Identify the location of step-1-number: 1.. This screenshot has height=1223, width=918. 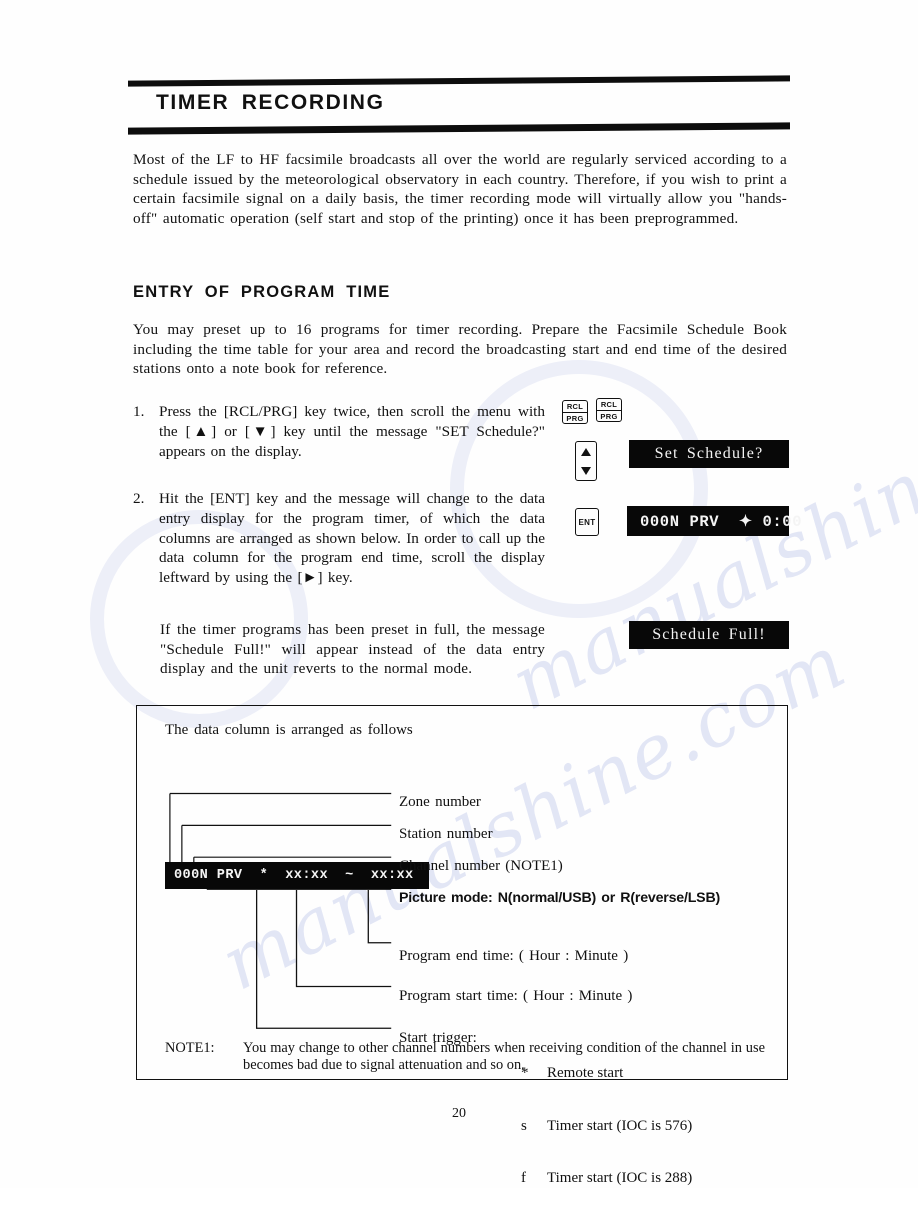
(139, 411).